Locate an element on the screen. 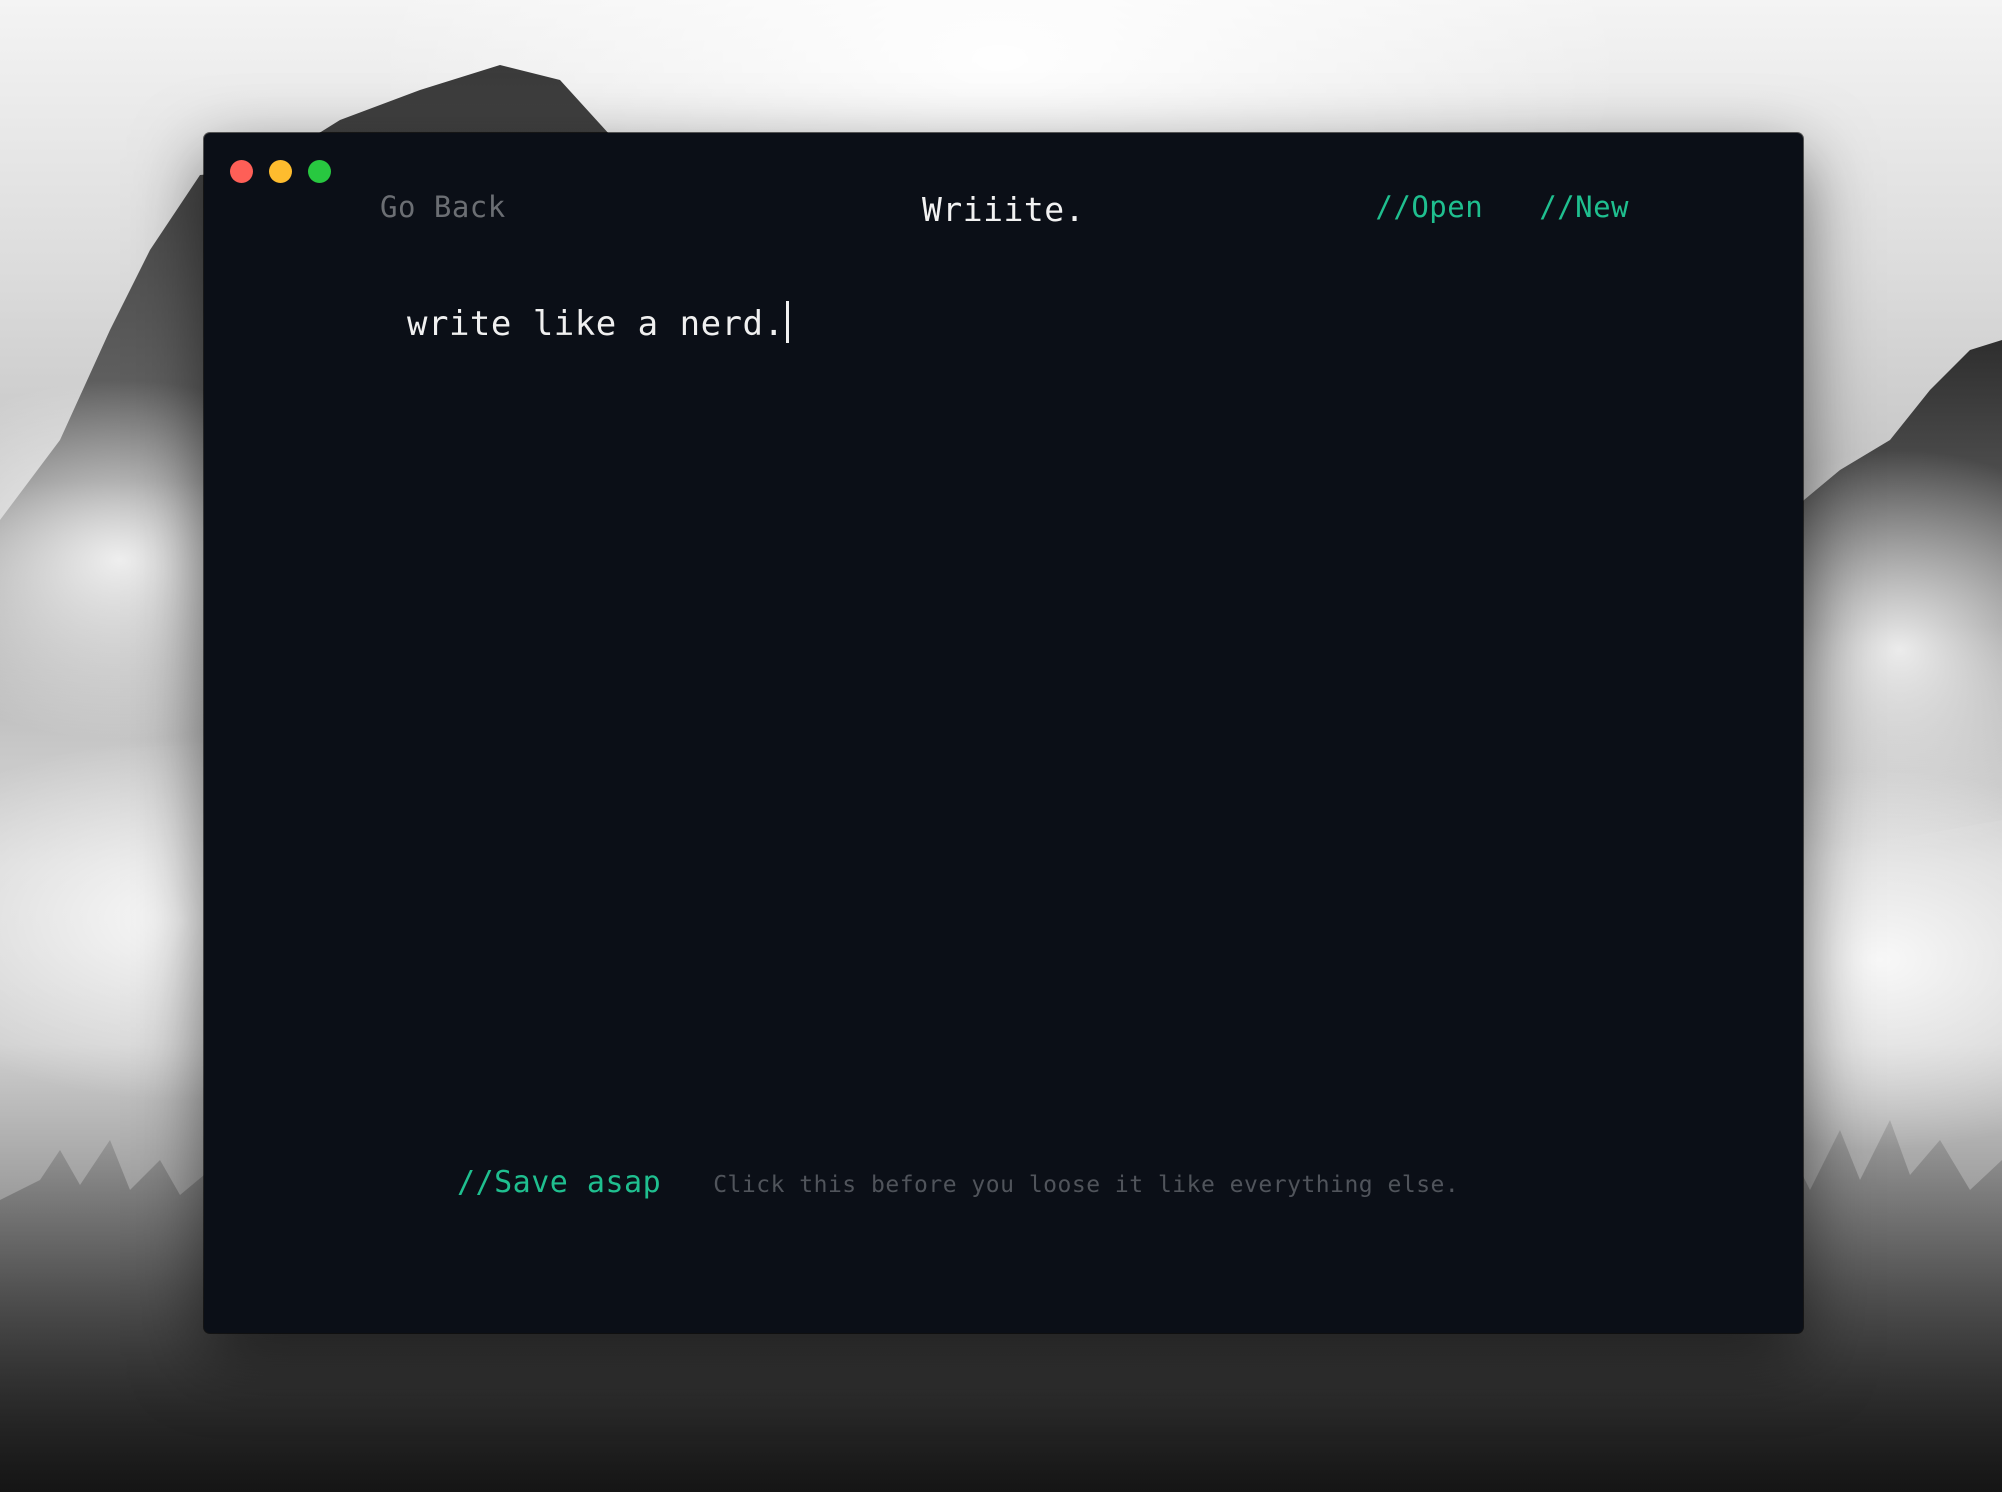 This screenshot has width=2002, height=1492. close-window-button is located at coordinates (241, 171).